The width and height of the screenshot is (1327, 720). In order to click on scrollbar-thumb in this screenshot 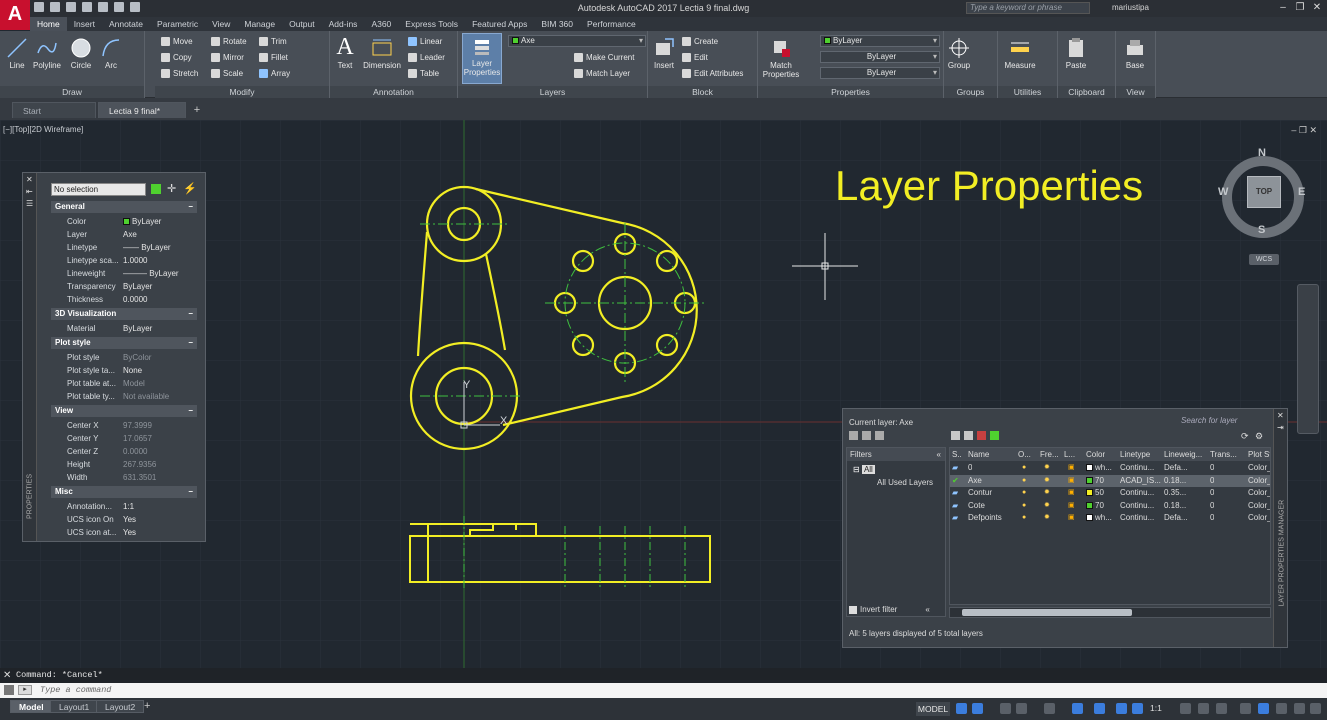, I will do `click(1047, 612)`.